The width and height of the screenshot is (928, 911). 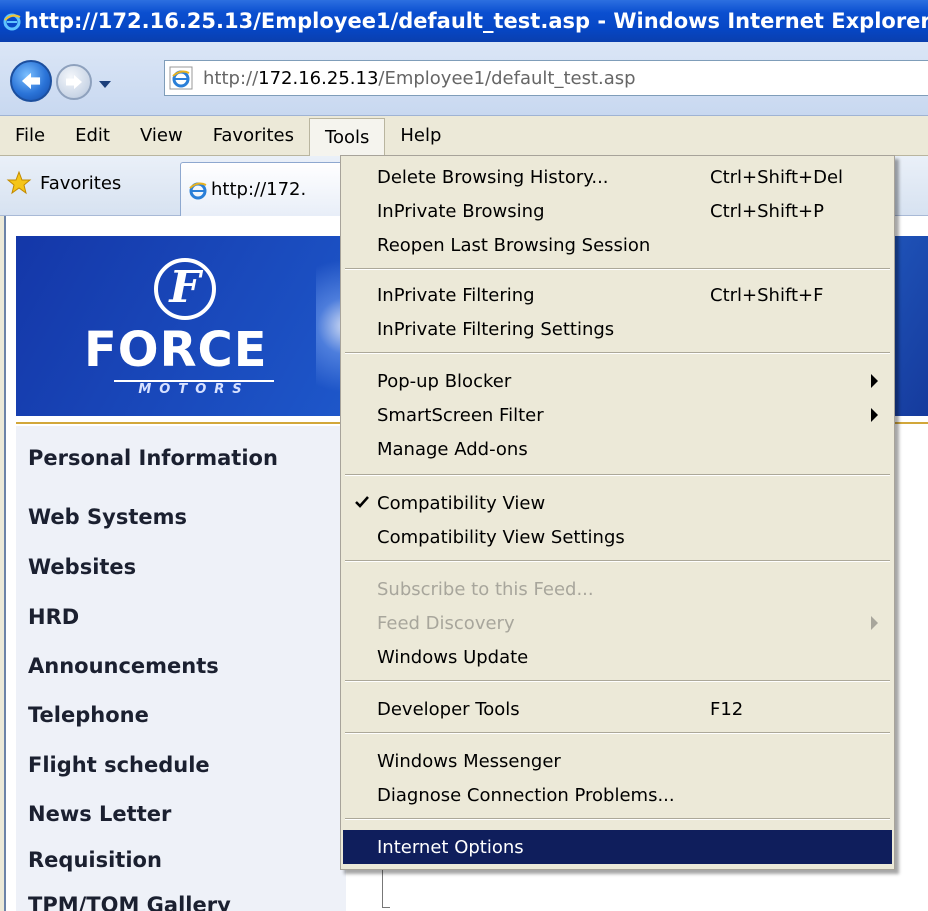 What do you see at coordinates (92, 136) in the screenshot?
I see `menu-edit: Edit` at bounding box center [92, 136].